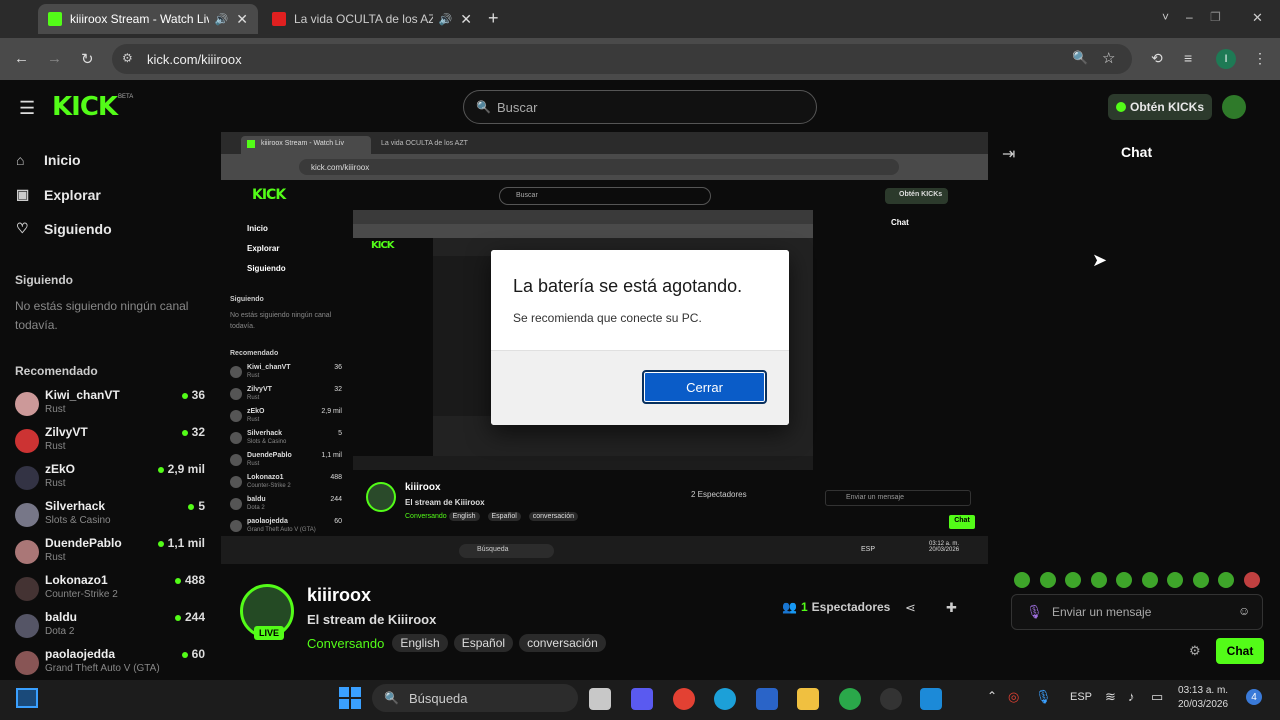 This screenshot has height=720, width=1280. What do you see at coordinates (267, 521) in the screenshot?
I see `nested-channel-name: paolaojedda` at bounding box center [267, 521].